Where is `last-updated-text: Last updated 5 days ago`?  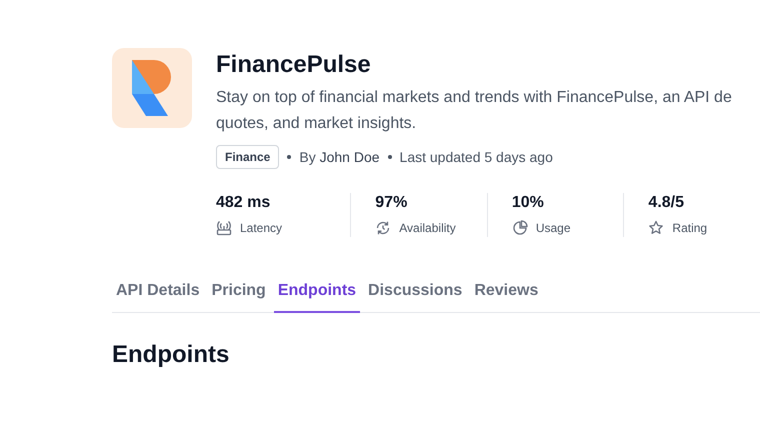
last-updated-text: Last updated 5 days ago is located at coordinates (476, 157).